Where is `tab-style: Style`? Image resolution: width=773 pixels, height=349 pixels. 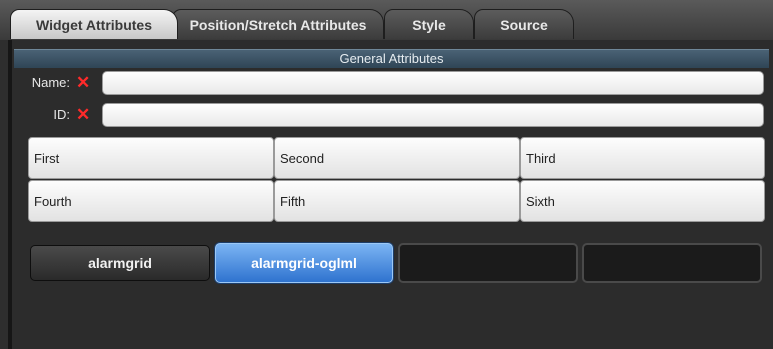
tab-style: Style is located at coordinates (429, 24).